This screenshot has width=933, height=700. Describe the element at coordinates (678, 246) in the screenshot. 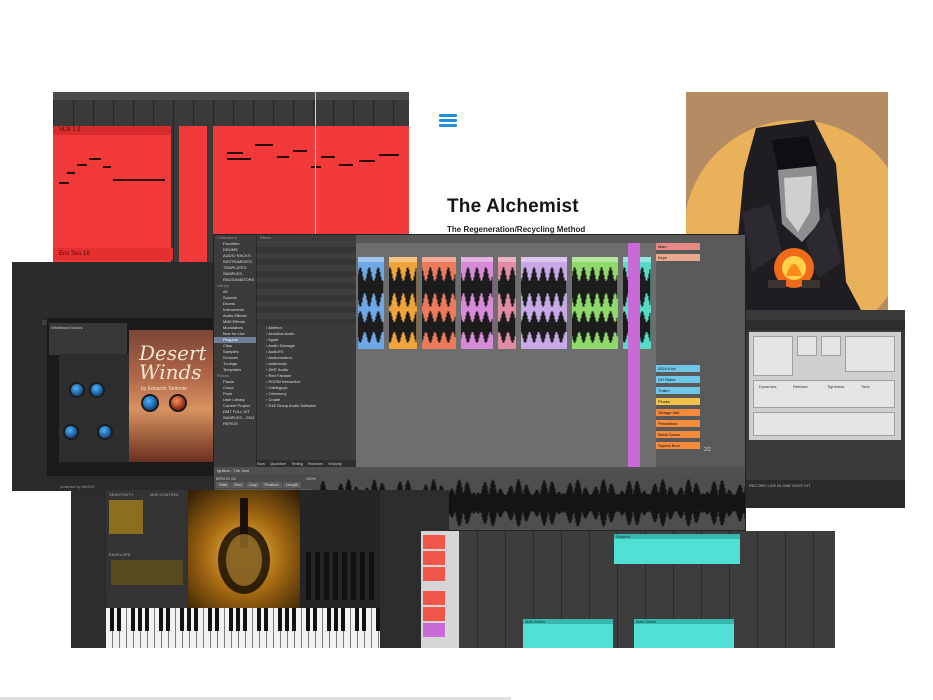

I see `track-header: Main` at that location.